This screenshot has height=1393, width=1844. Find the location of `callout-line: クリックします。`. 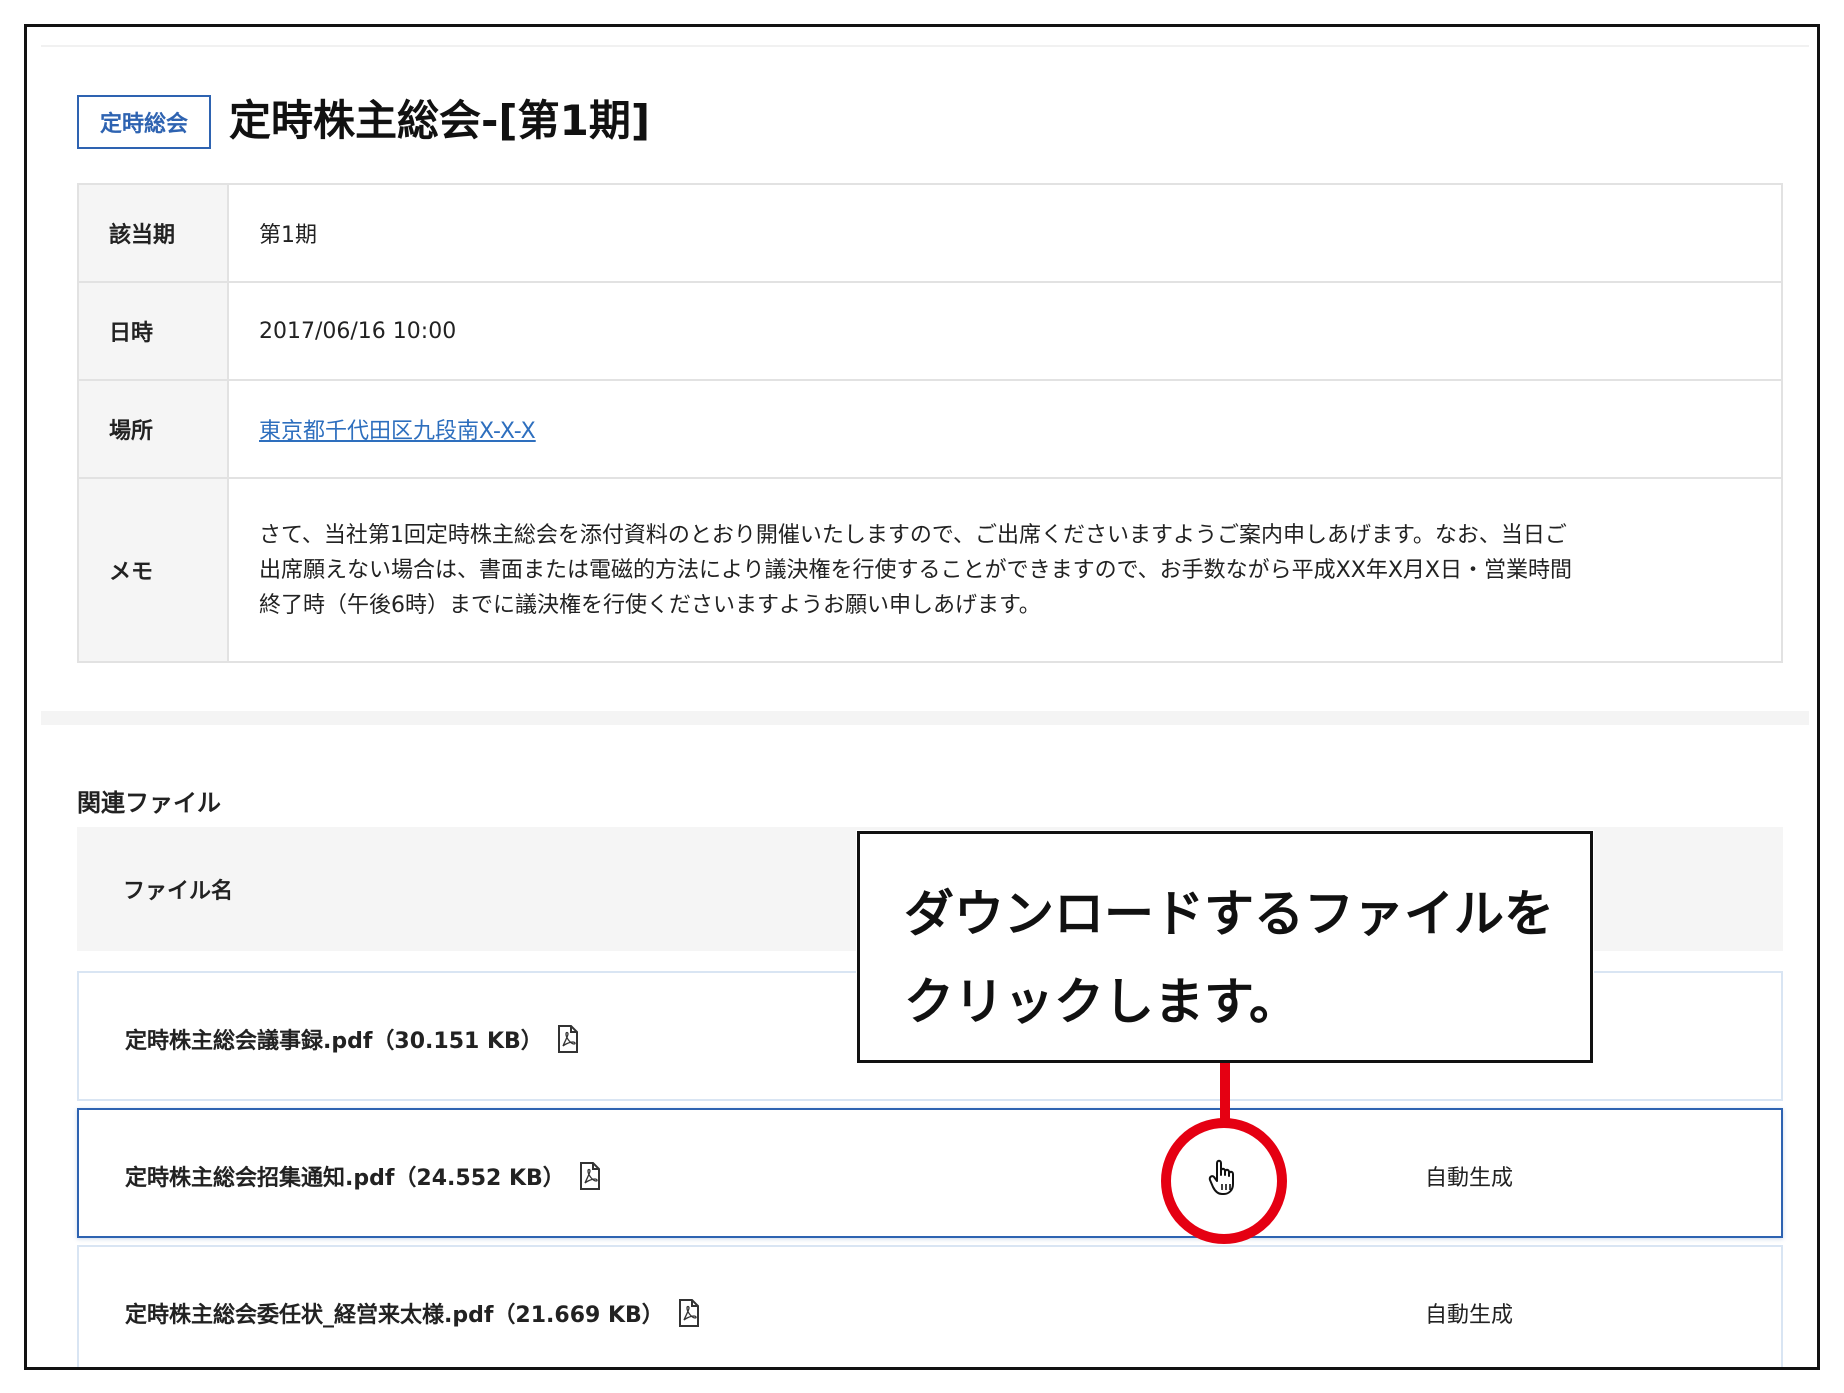

callout-line: クリックします。 is located at coordinates (1101, 1002).